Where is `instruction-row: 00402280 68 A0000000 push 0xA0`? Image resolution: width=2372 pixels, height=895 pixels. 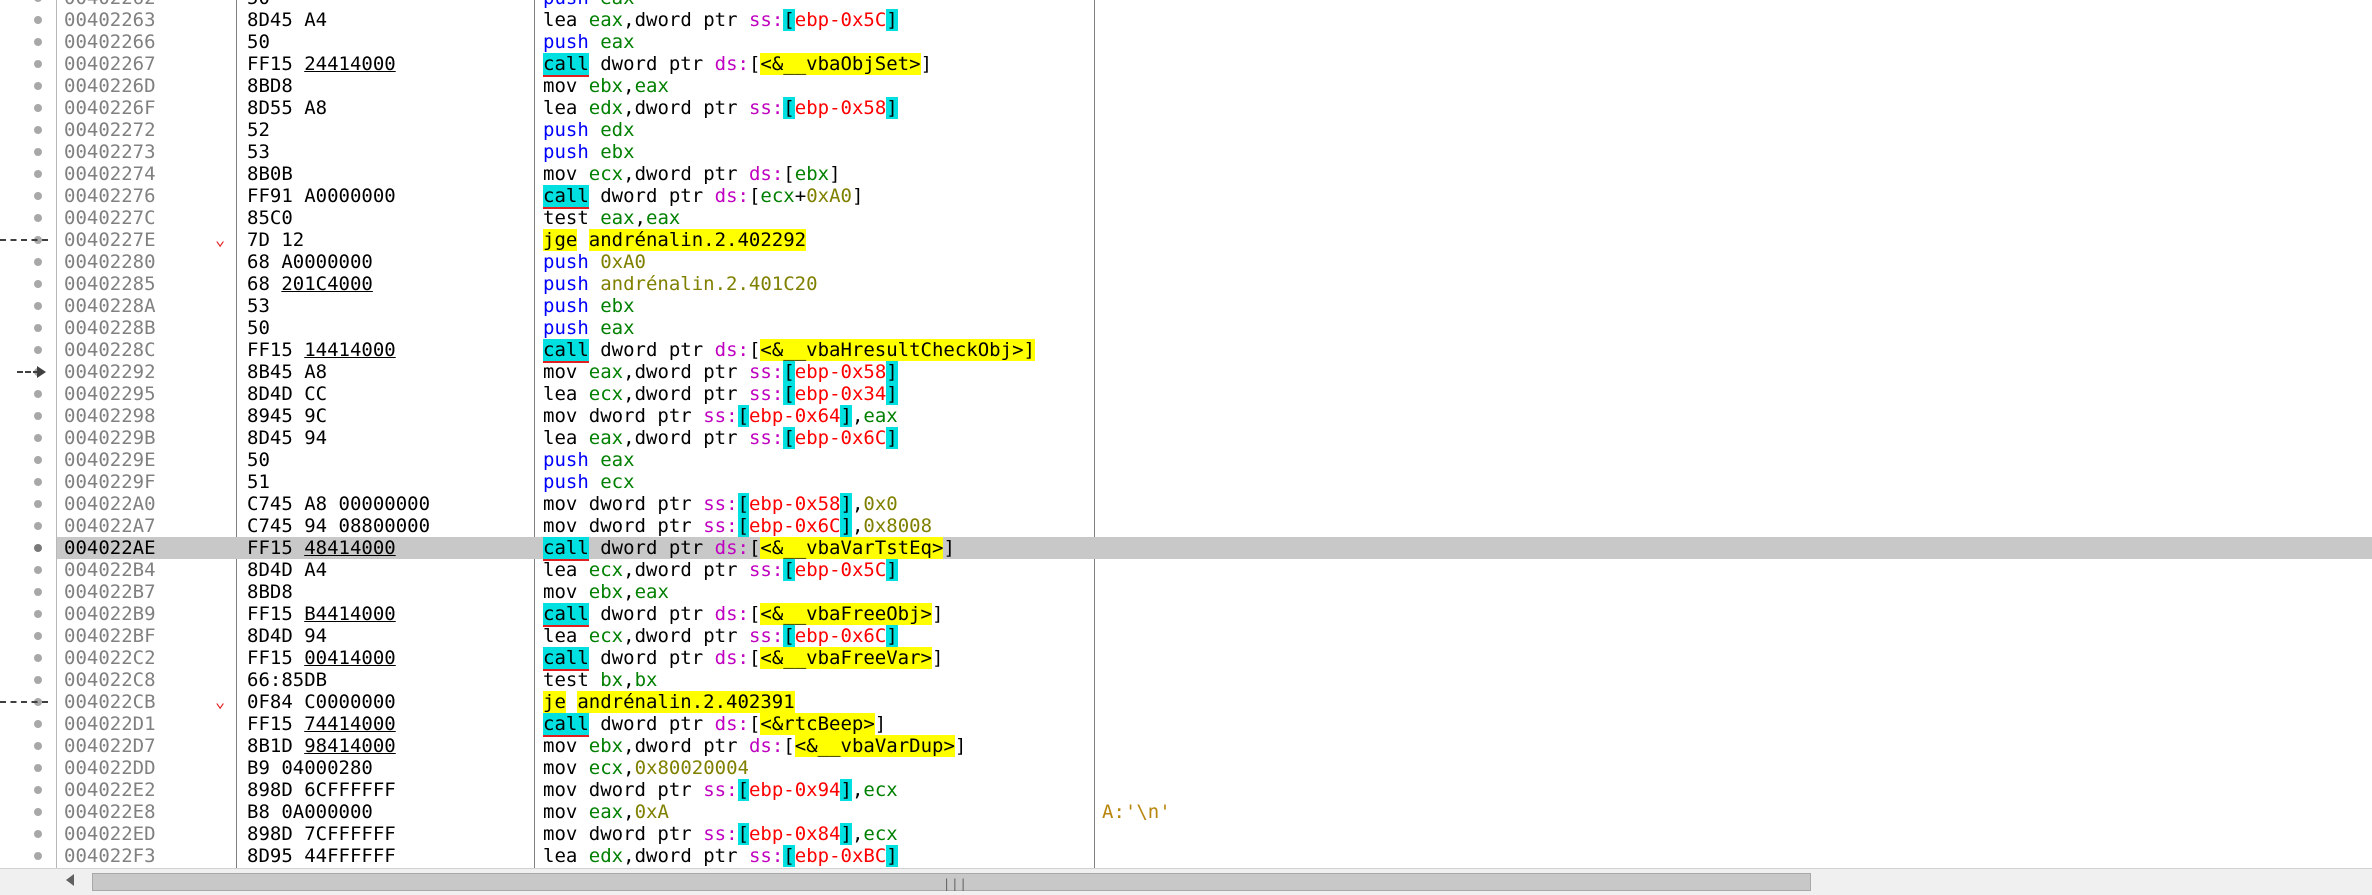
instruction-row: 00402280 68 A0000000 push 0xA0 is located at coordinates (1203, 262).